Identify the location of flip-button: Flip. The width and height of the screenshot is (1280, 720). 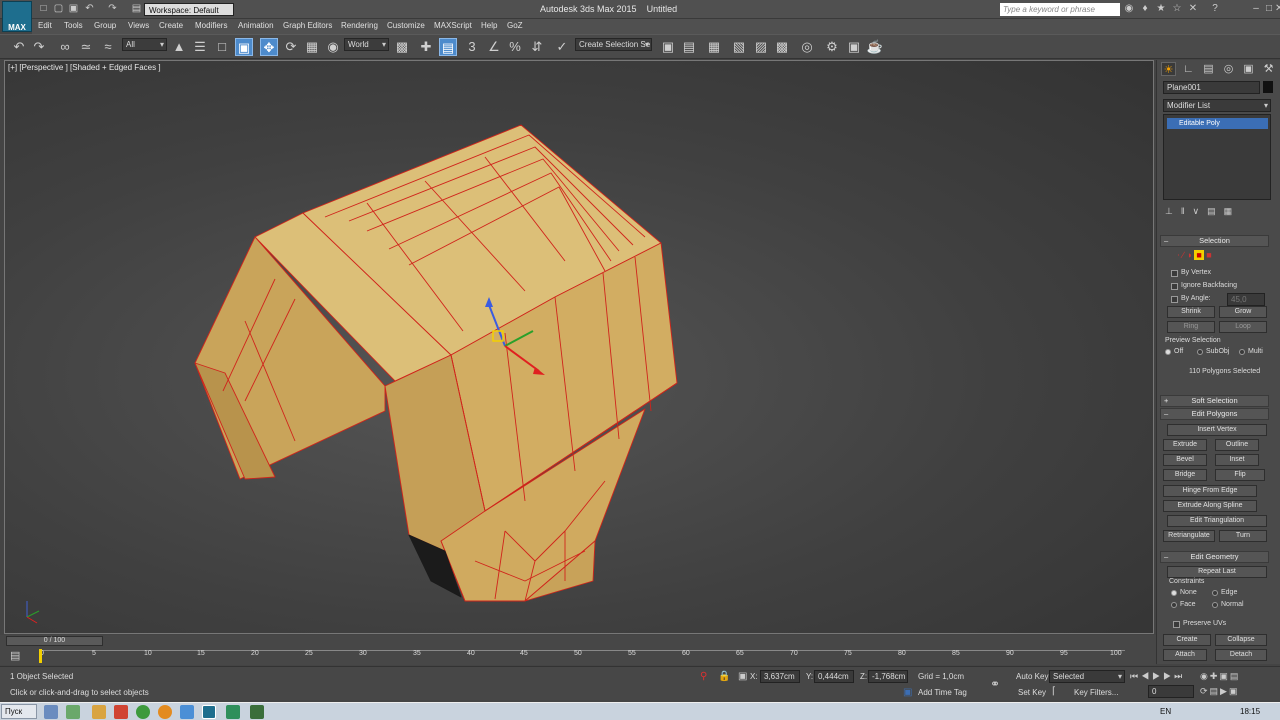
(1240, 475).